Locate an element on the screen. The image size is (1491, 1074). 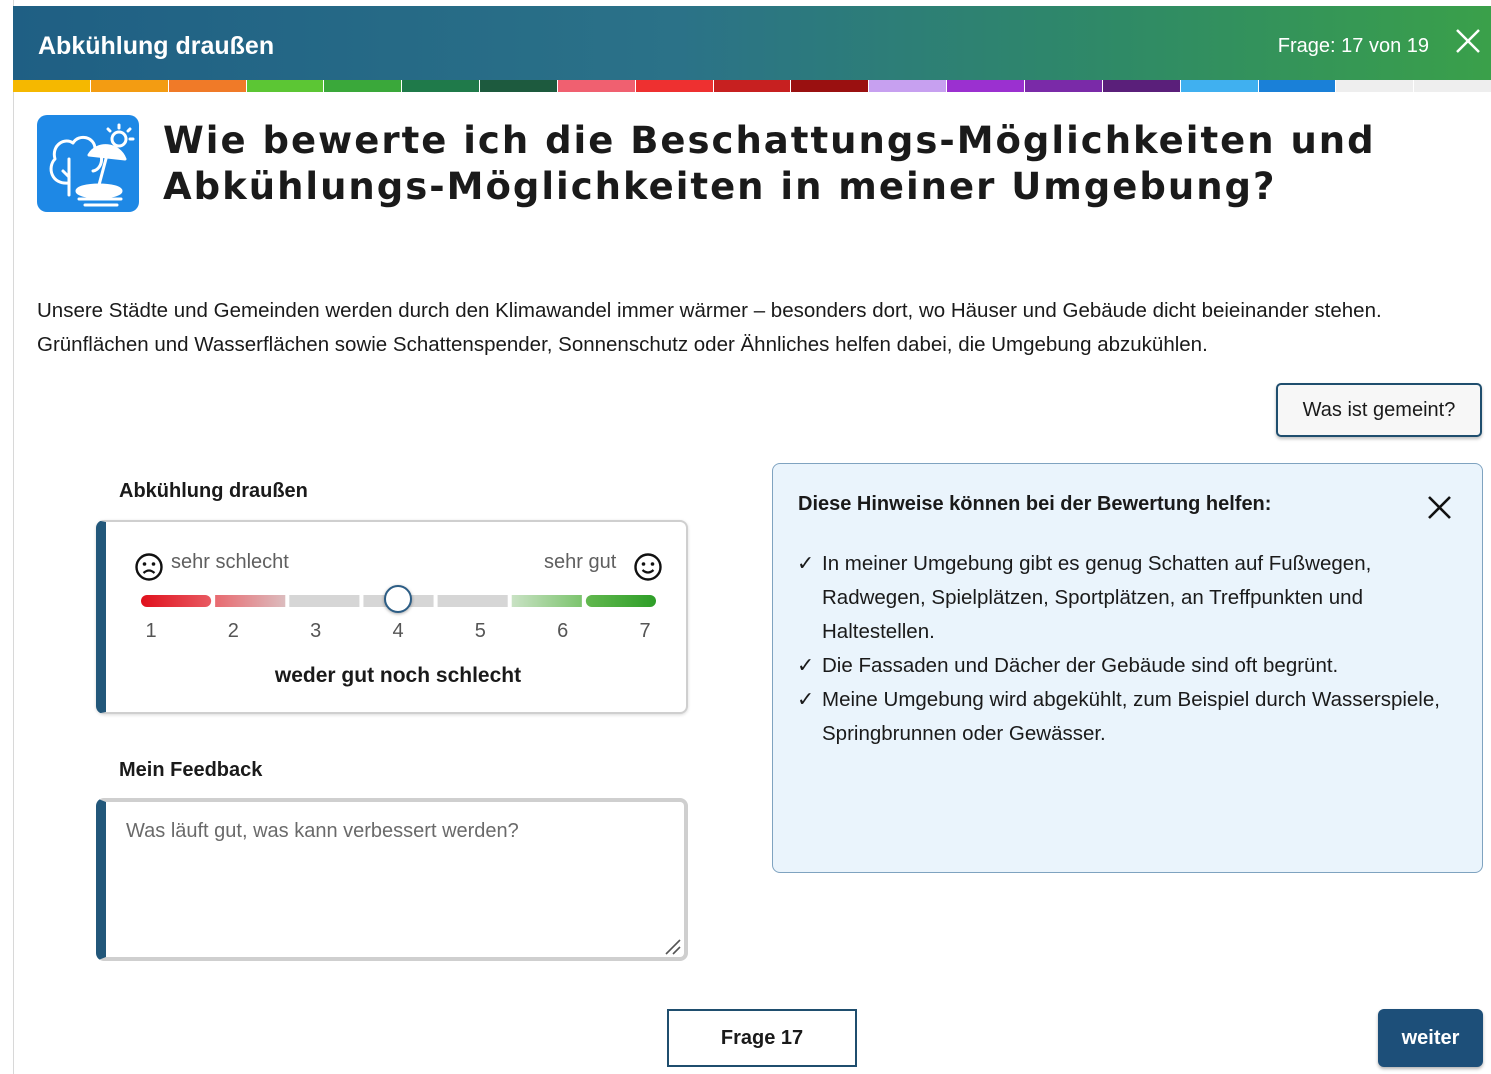
next-button: weiter is located at coordinates (1430, 1038).